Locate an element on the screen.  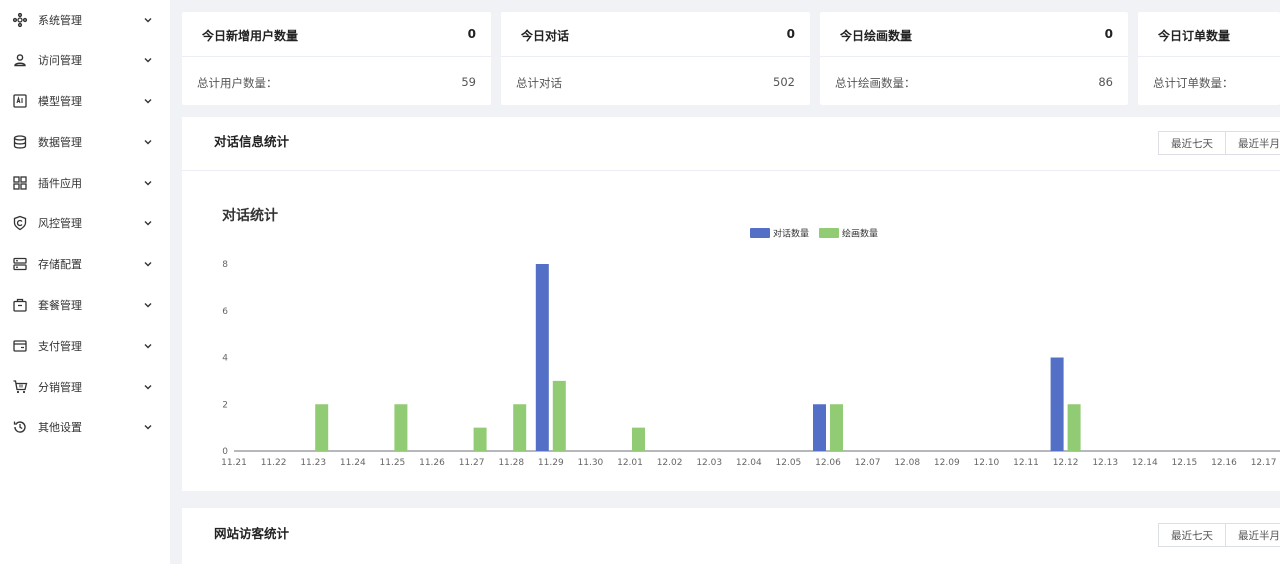
sidebar-item-label: 插件应用 is located at coordinates (60, 183).